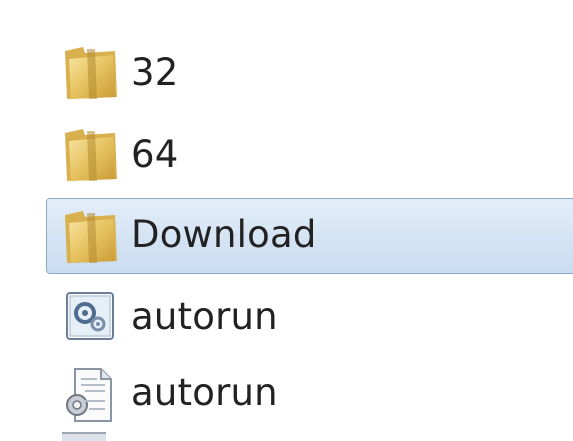  Describe the element at coordinates (155, 72) in the screenshot. I see `file-name: 32` at that location.